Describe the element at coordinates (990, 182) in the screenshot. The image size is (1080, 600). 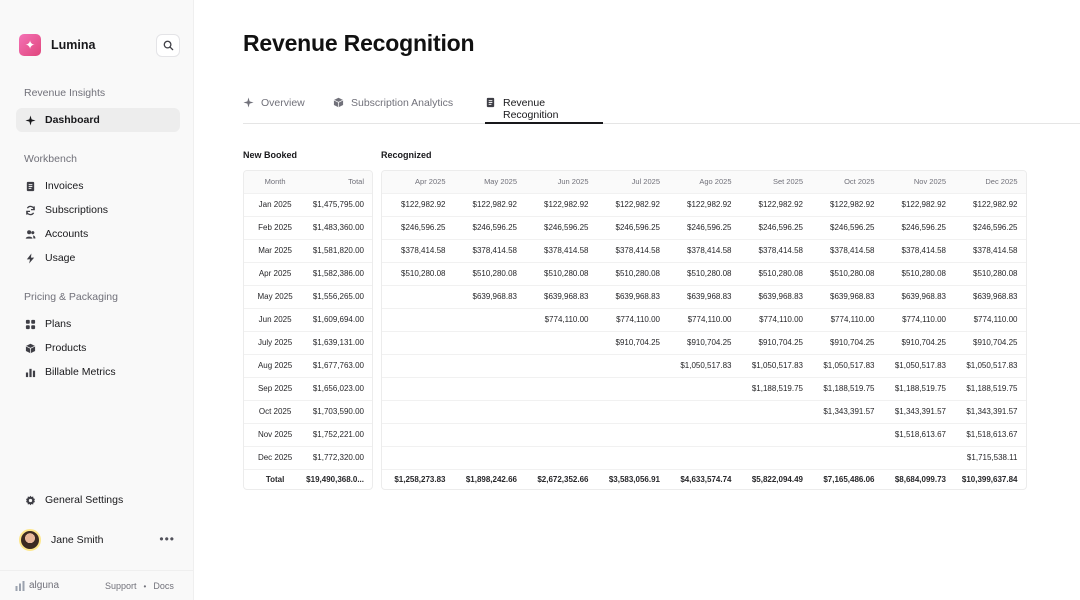
I see `column-header: Dec 2025` at that location.